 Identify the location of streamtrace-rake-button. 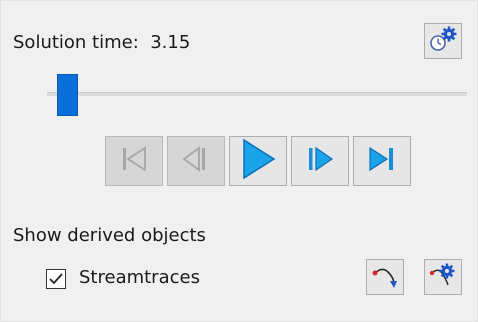
(385, 277).